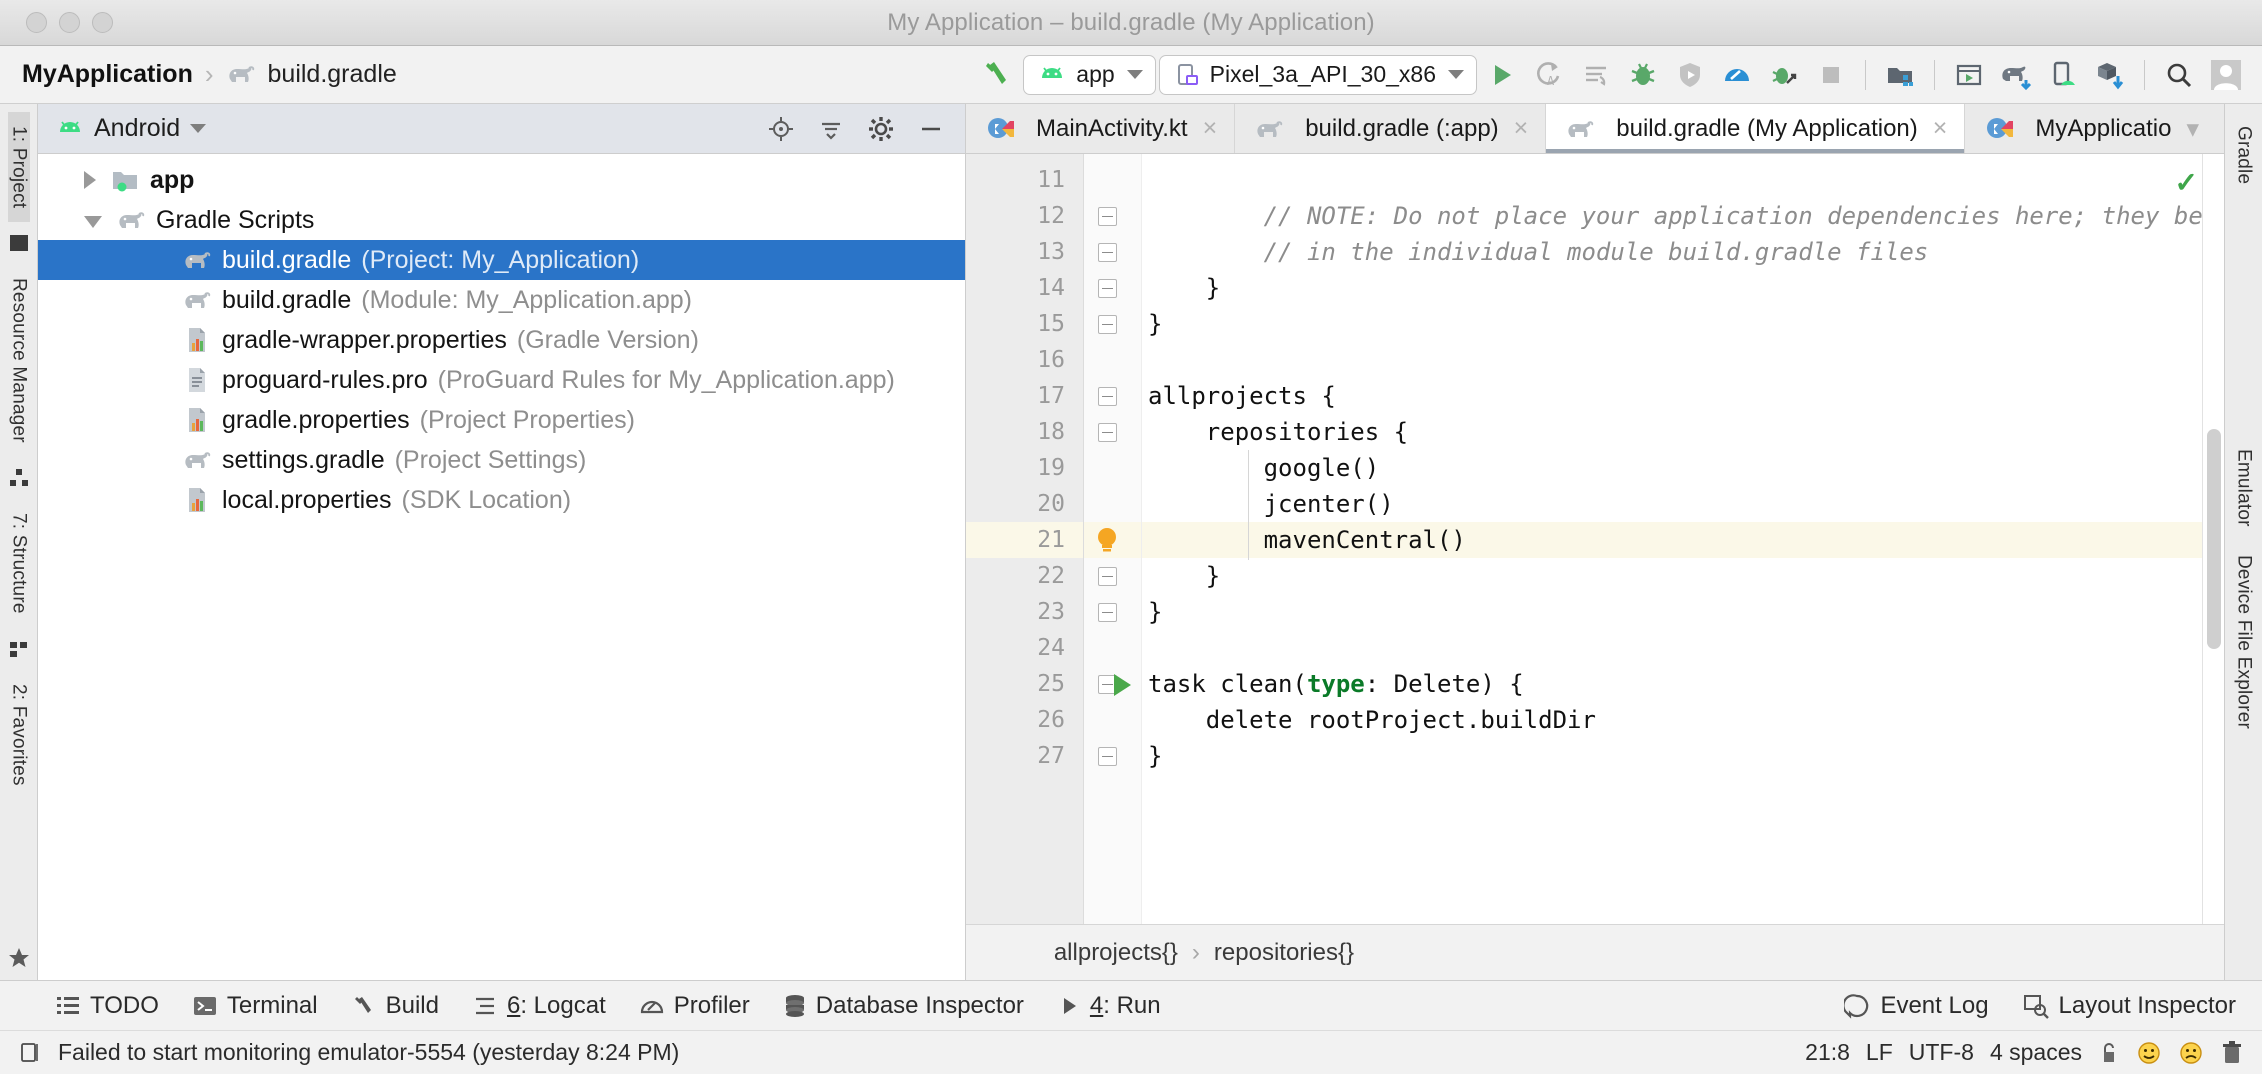 The height and width of the screenshot is (1074, 2262). What do you see at coordinates (695, 1006) in the screenshot?
I see `tool-window-profiler: Profiler` at bounding box center [695, 1006].